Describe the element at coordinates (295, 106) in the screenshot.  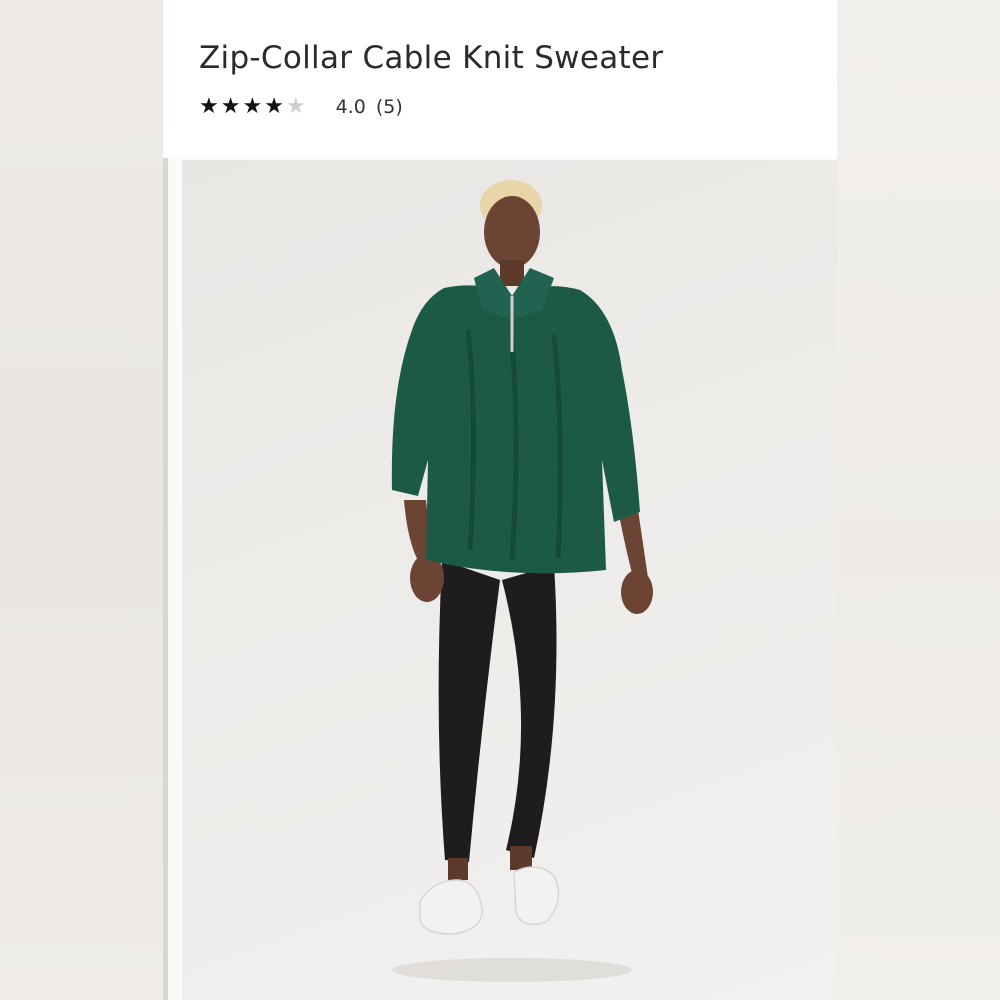
I see `star-empty-icon: ★` at that location.